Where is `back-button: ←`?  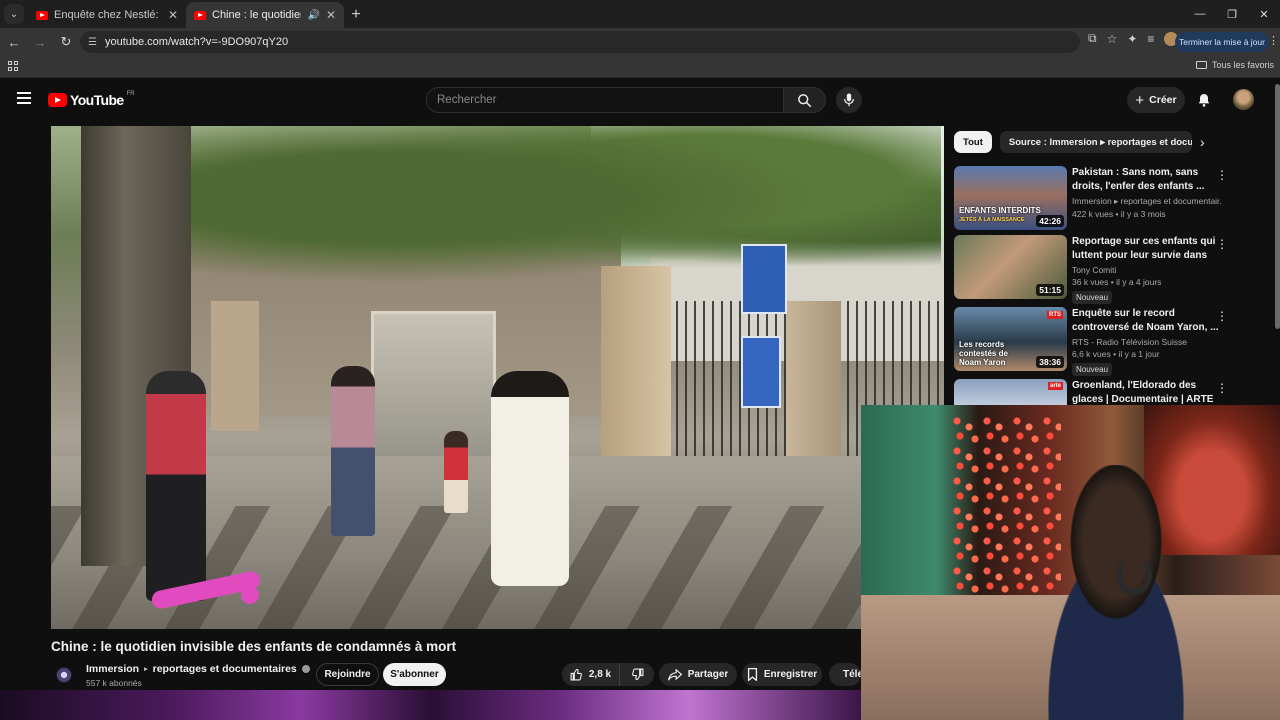
back-button: ← is located at coordinates (14, 42).